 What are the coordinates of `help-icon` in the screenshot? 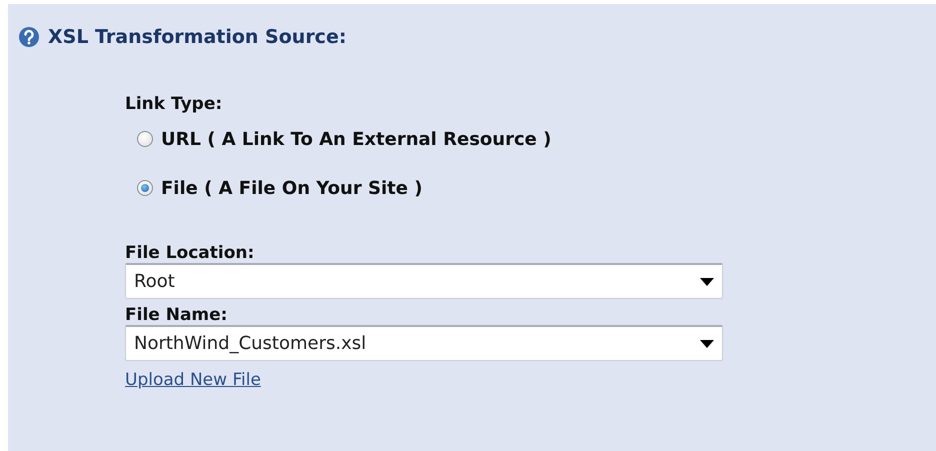 It's located at (29, 37).